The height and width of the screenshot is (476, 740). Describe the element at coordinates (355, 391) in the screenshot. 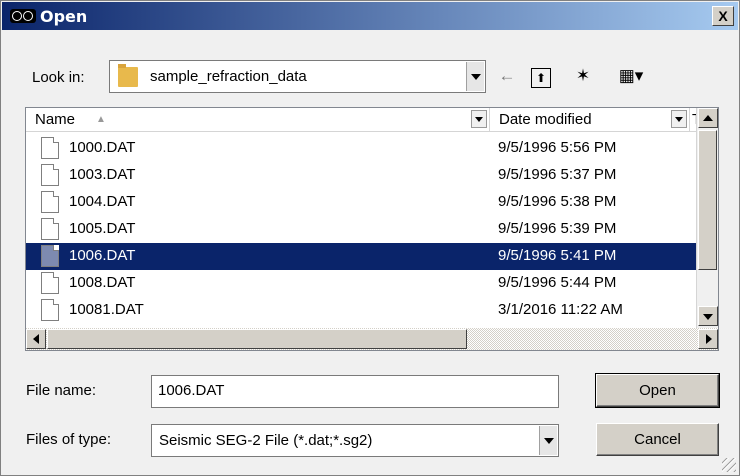

I see `file-name-input: 1006.DAT` at that location.